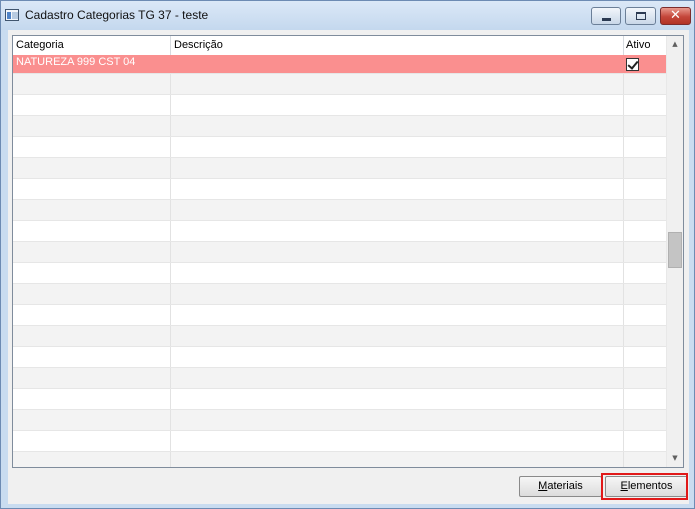  What do you see at coordinates (339, 64) in the screenshot?
I see `table-row-selected: NATUREZA 999 CST 04` at bounding box center [339, 64].